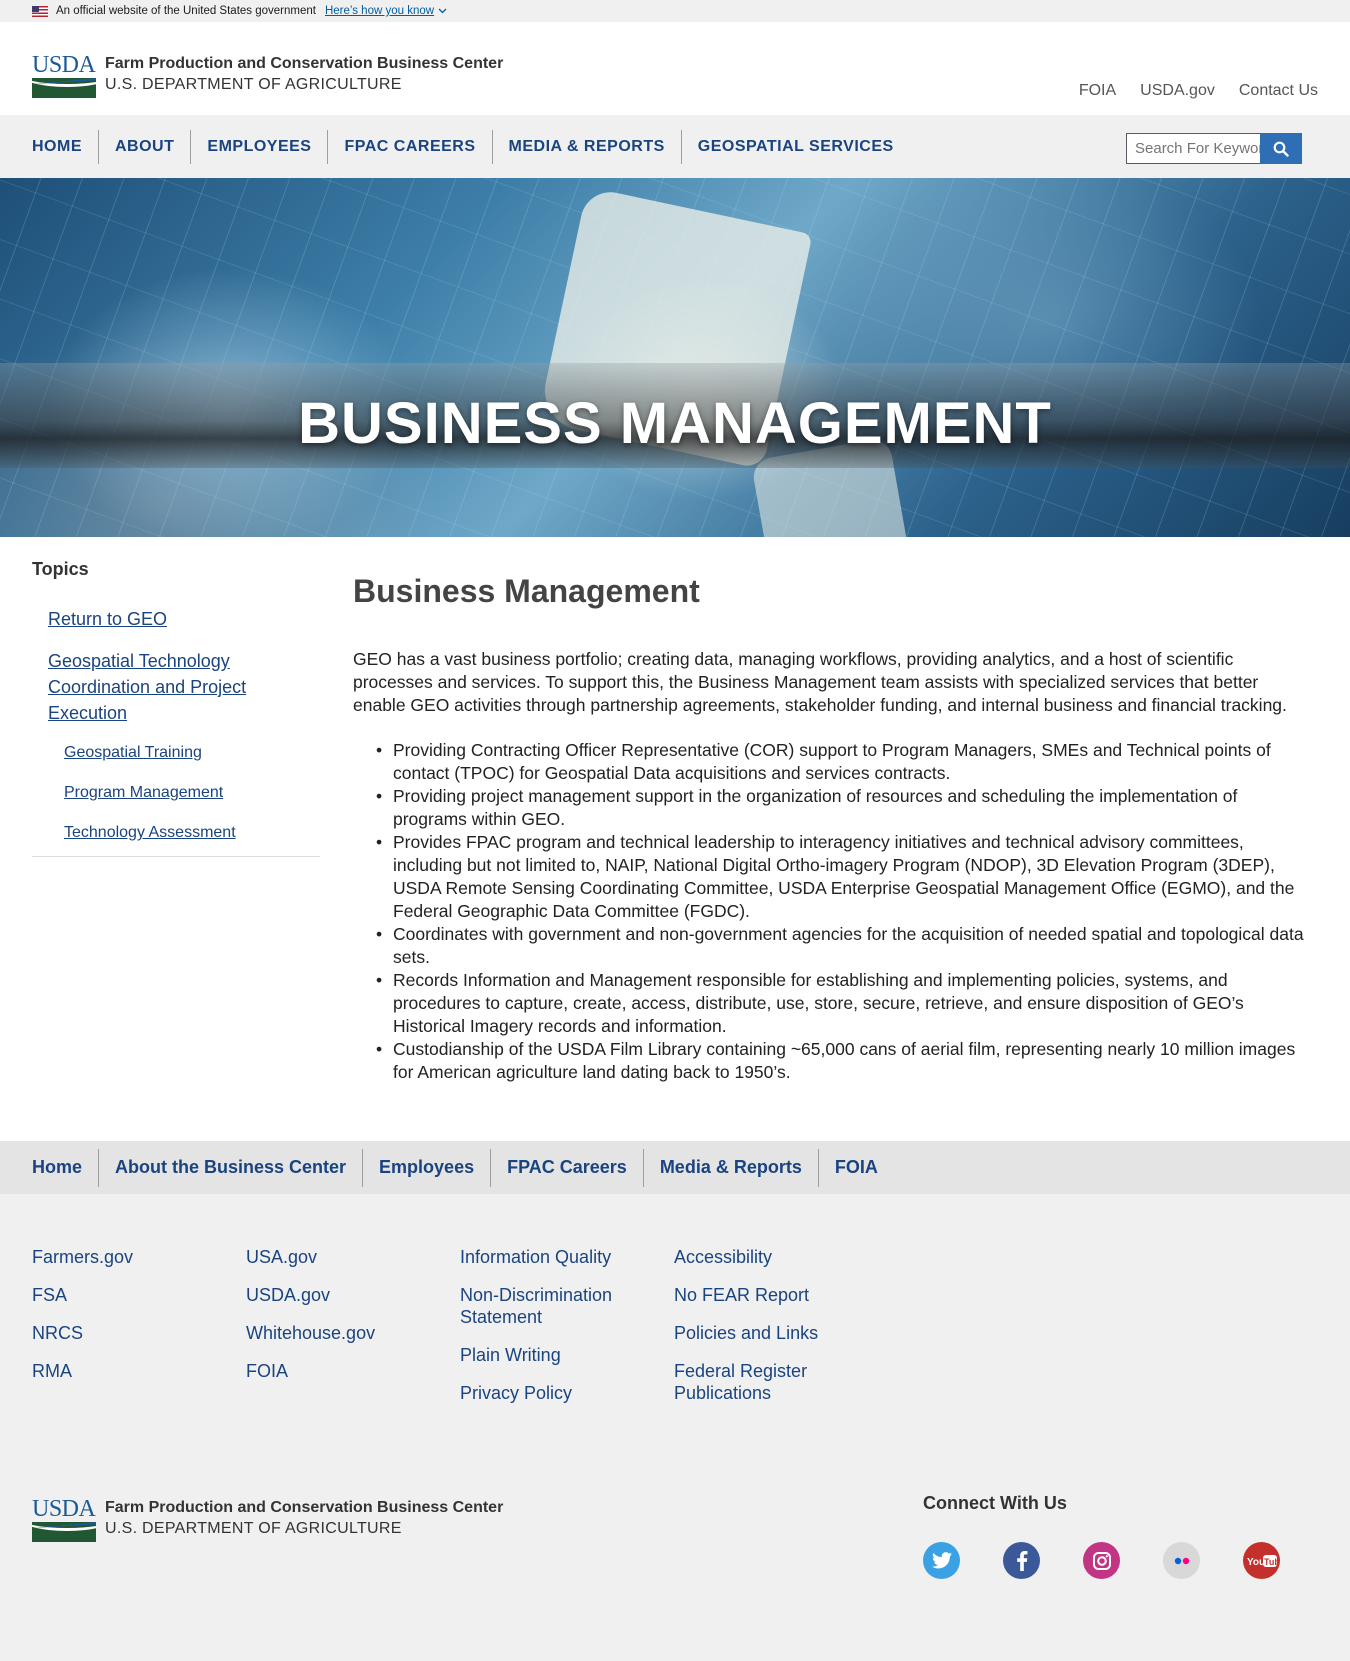  I want to click on how-you-know-label: Here’s how you know, so click(379, 11).